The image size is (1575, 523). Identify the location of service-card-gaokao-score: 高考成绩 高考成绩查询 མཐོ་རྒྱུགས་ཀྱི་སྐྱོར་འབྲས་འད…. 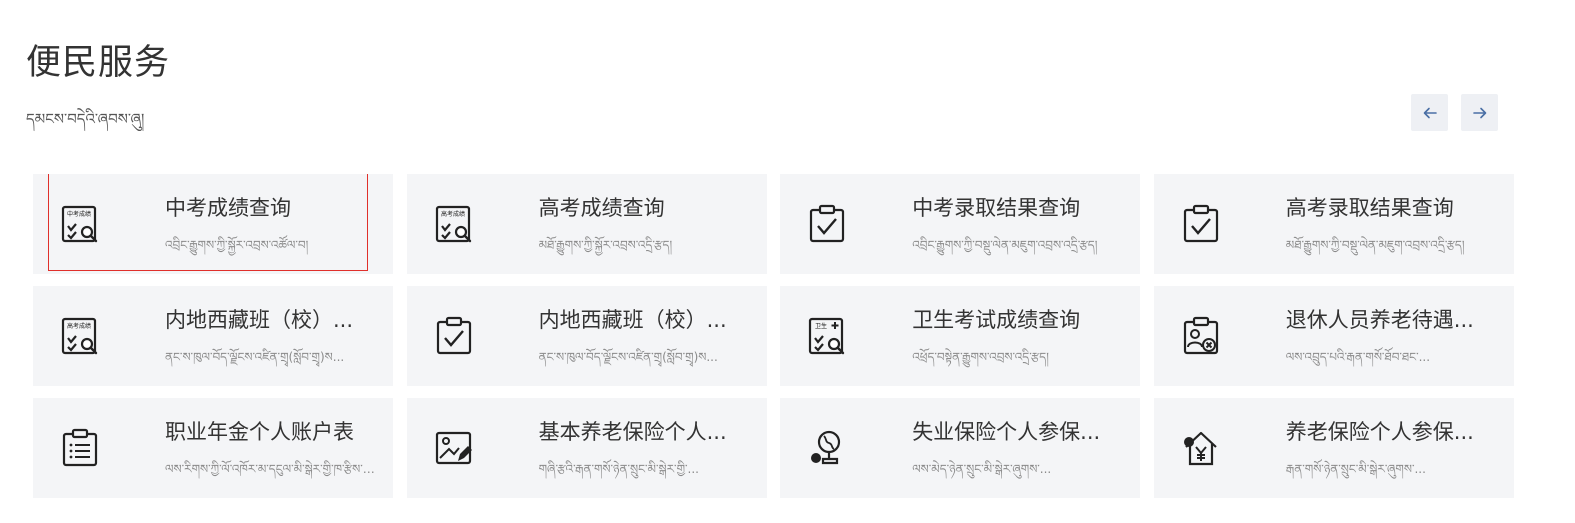
(586, 224).